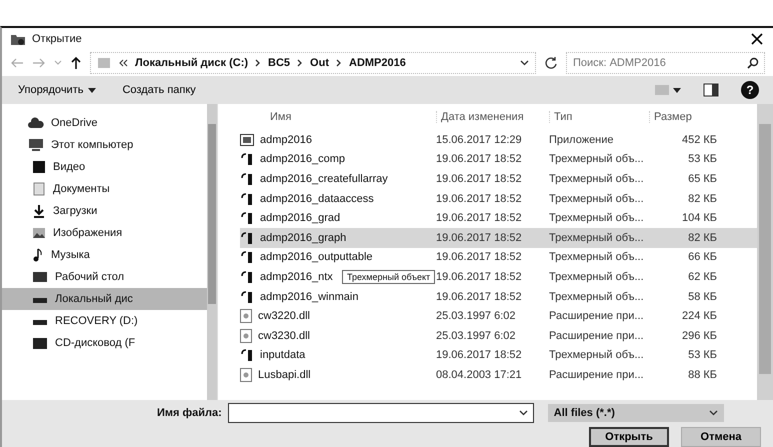 The width and height of the screenshot is (773, 447). What do you see at coordinates (702, 178) in the screenshot?
I see `size-cell-text: 65 КБ` at bounding box center [702, 178].